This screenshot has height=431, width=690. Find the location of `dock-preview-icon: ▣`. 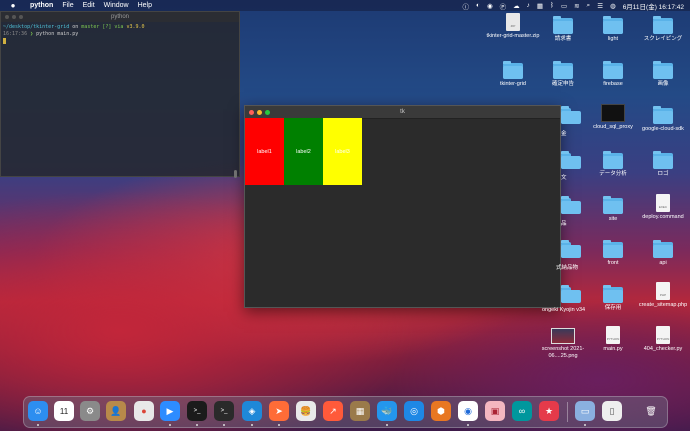

dock-preview-icon: ▣ is located at coordinates (495, 411).